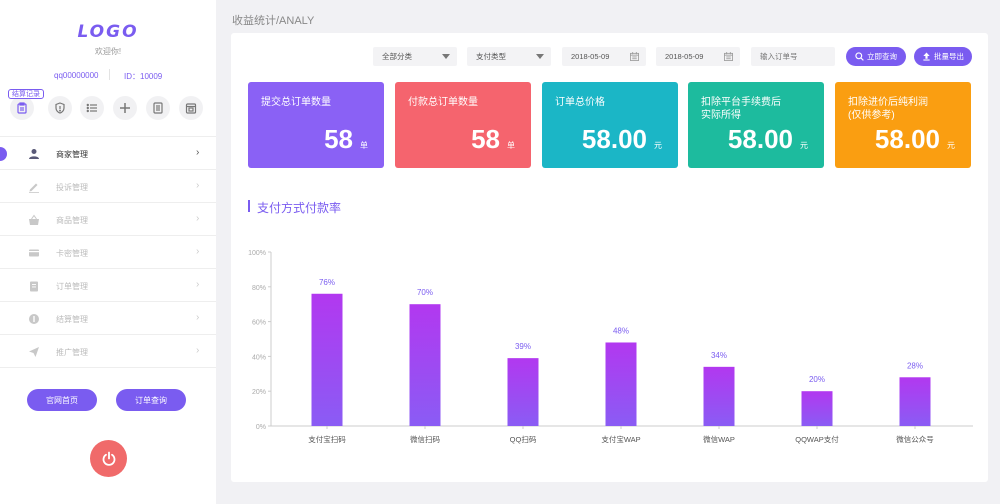 This screenshot has height=504, width=1000. Describe the element at coordinates (108, 285) in the screenshot. I see `sidebar-item-order: 订单管理 ›` at that location.